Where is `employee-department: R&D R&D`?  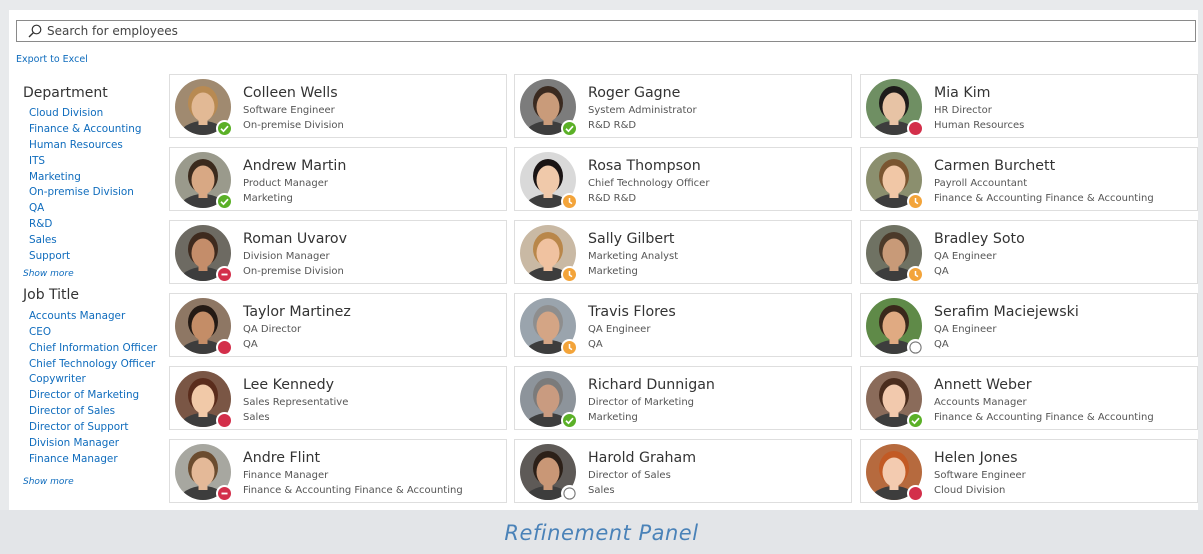 employee-department: R&D R&D is located at coordinates (612, 125).